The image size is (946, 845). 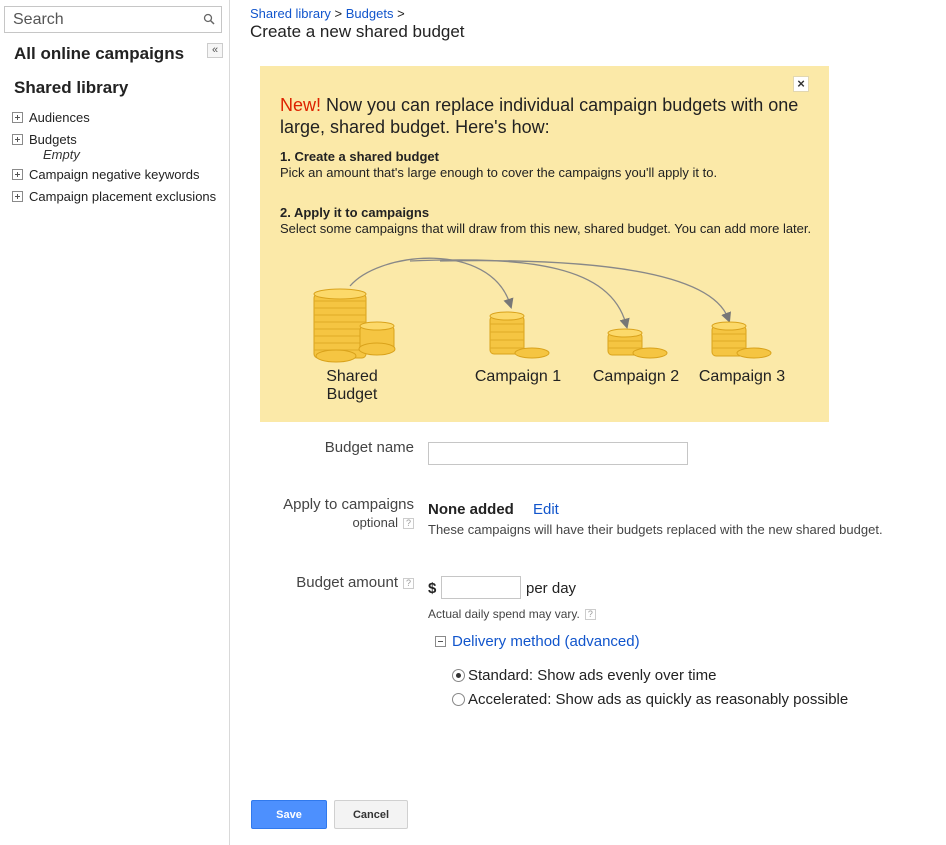 What do you see at coordinates (347, 582) in the screenshot?
I see `budget-amount-text: Budget amount` at bounding box center [347, 582].